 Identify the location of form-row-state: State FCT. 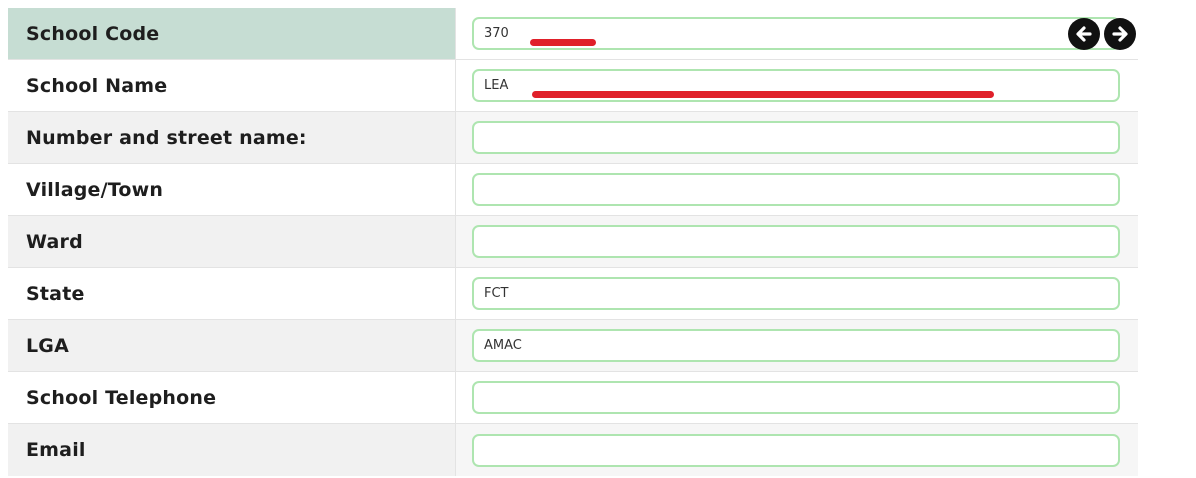
(573, 294).